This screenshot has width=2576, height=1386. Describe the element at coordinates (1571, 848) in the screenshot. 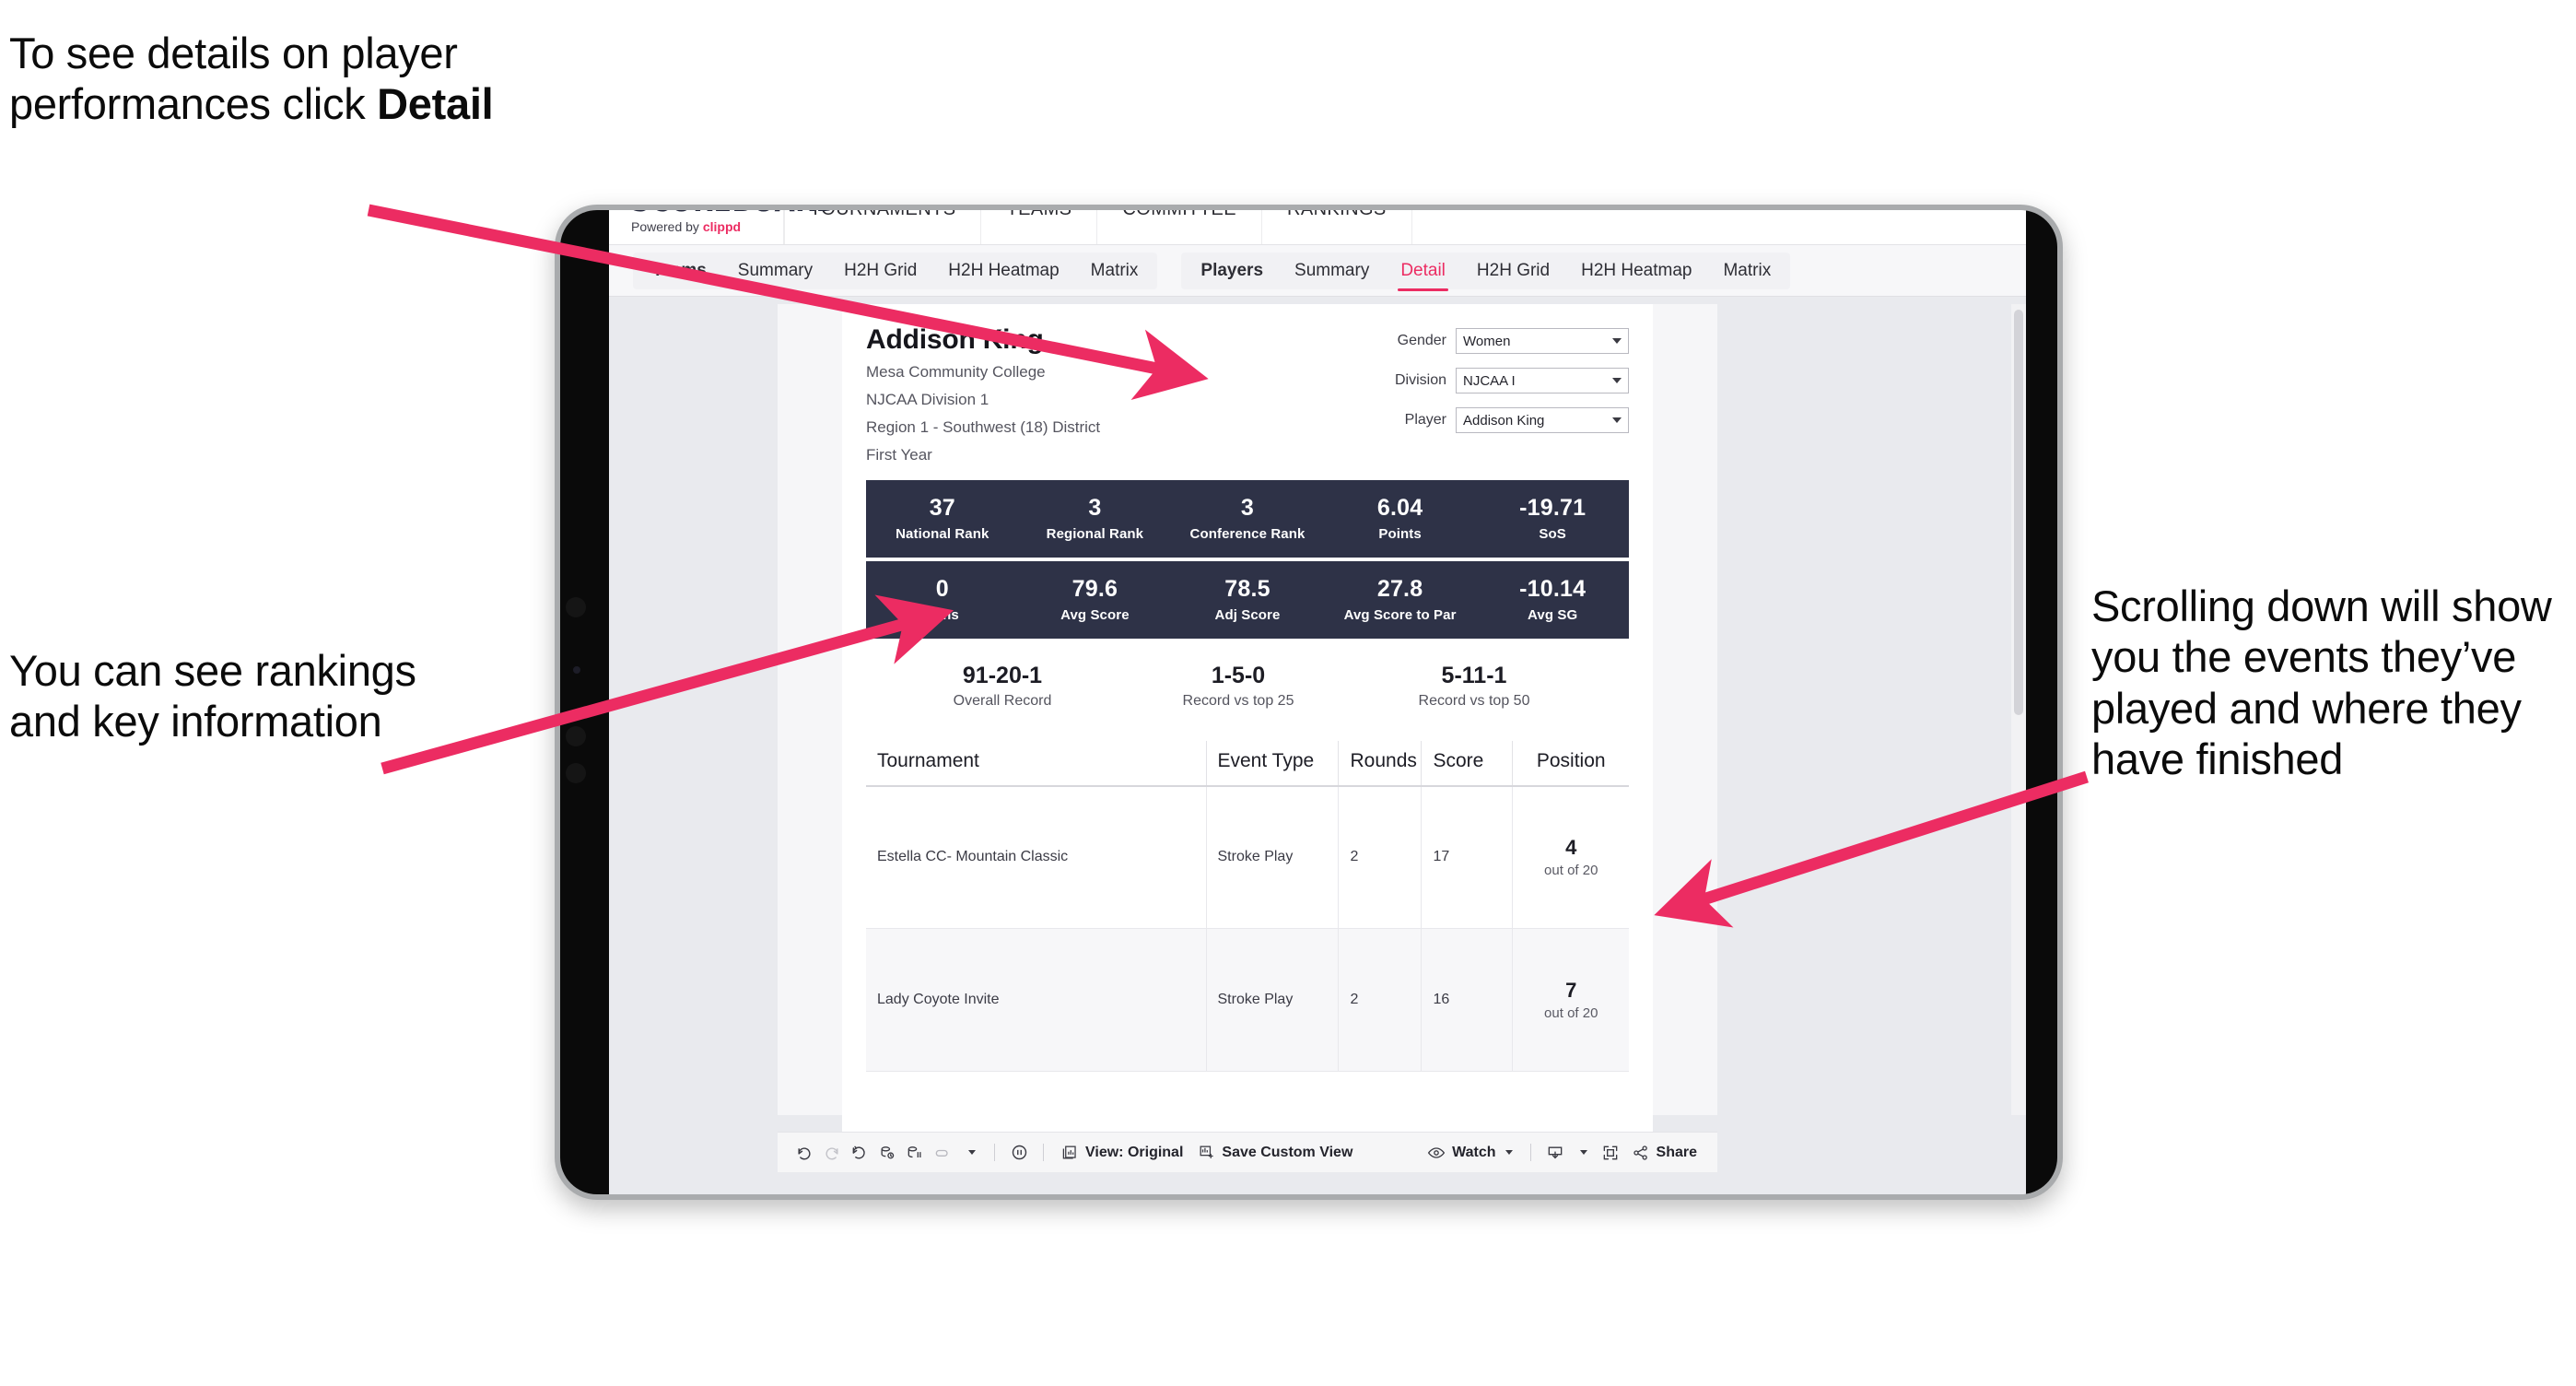

I see `position-value: 4` at that location.